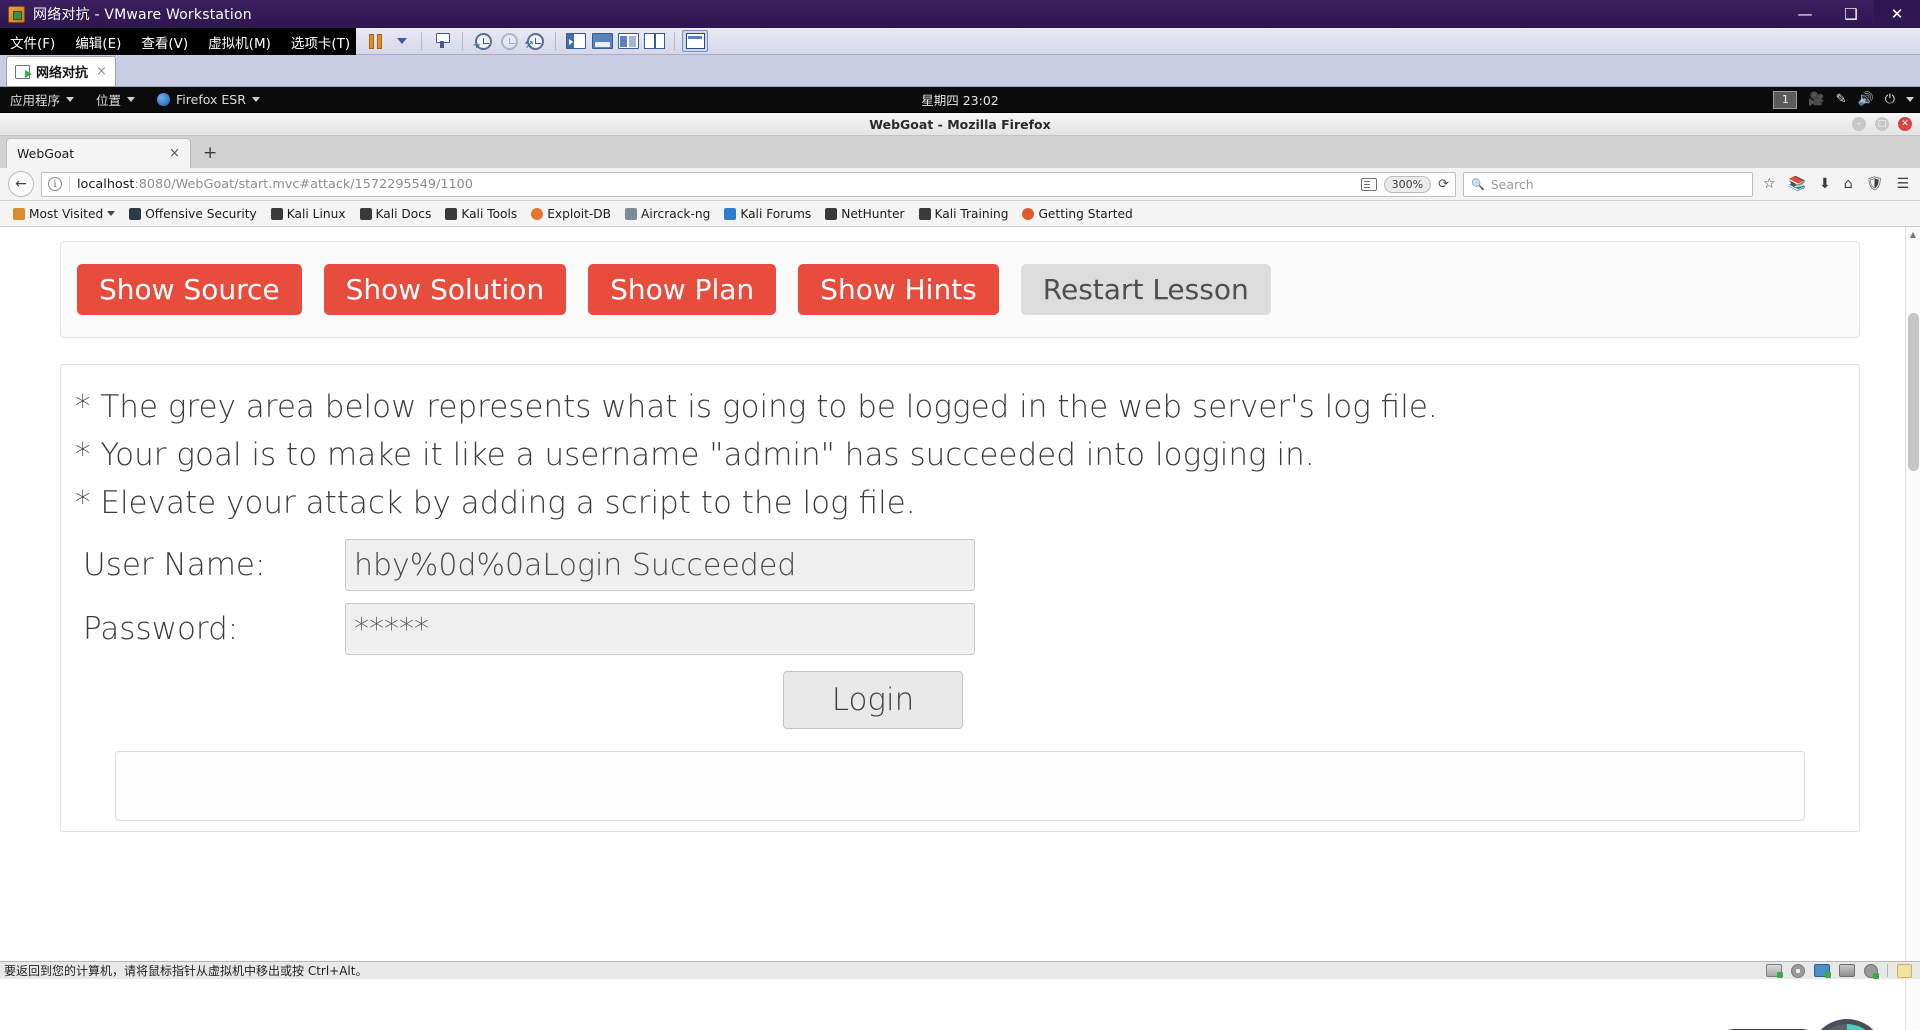  What do you see at coordinates (481, 214) in the screenshot?
I see `bookmark-kali-tools: Kali Tools` at bounding box center [481, 214].